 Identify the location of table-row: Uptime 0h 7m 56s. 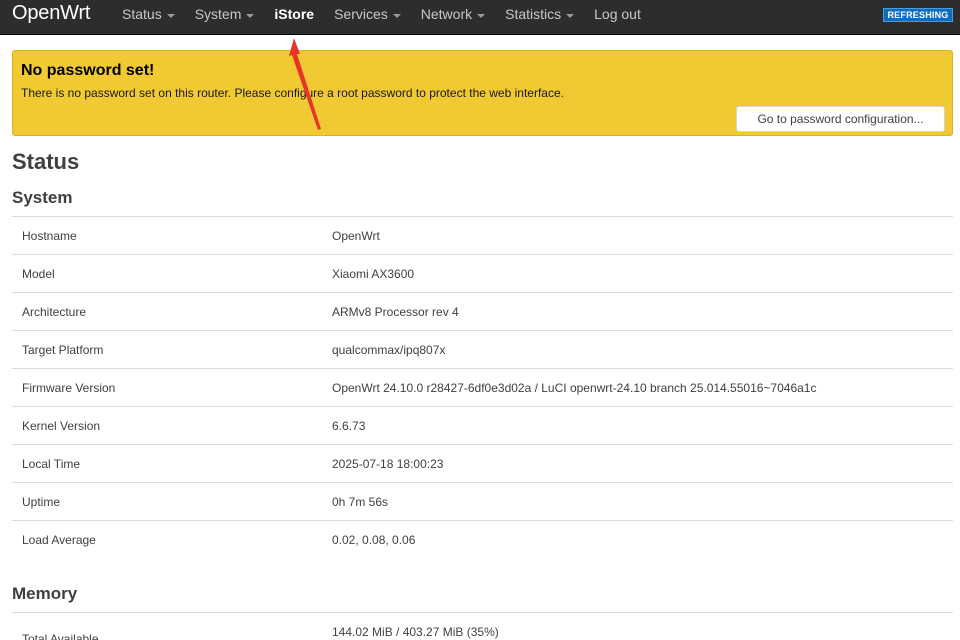
(482, 501).